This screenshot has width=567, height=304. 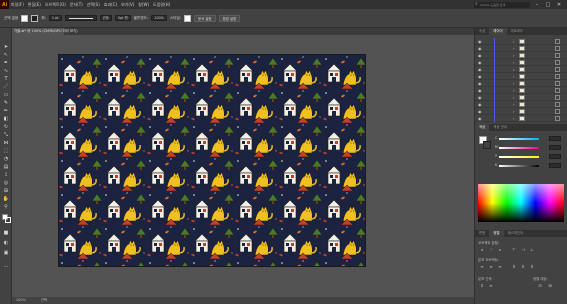 What do you see at coordinates (6, 87) in the screenshot?
I see `line-tool-icon: ／` at bounding box center [6, 87].